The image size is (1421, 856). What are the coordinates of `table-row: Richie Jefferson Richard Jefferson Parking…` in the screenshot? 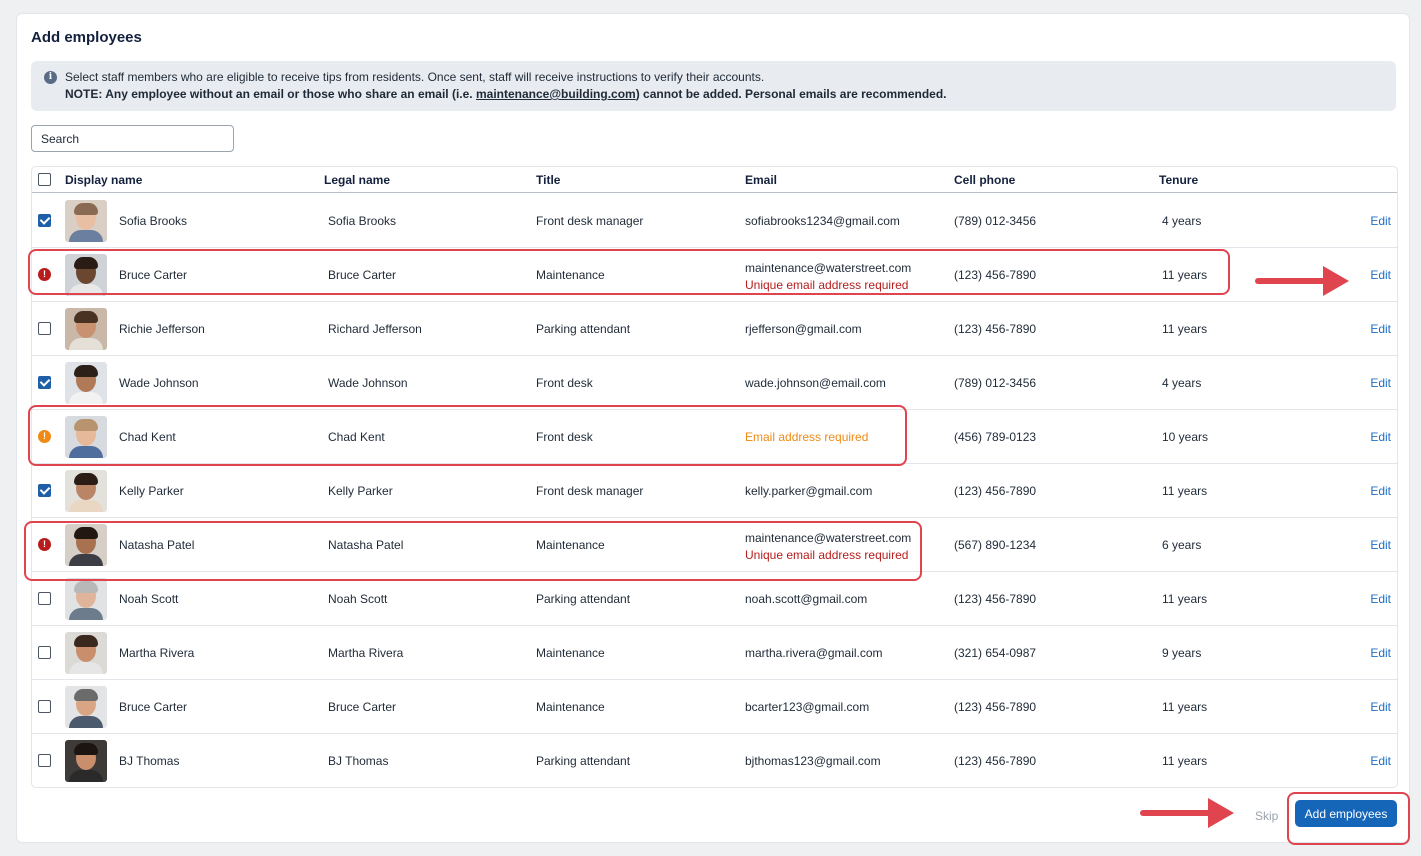 It's located at (714, 329).